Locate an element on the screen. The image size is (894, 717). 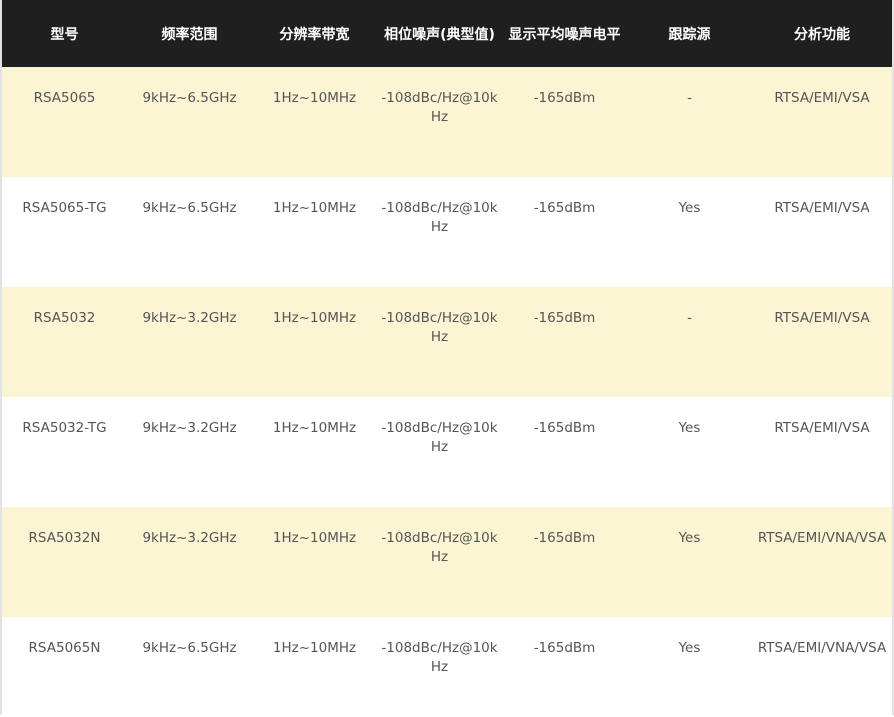
cell-model: RSA5065 is located at coordinates (64, 98).